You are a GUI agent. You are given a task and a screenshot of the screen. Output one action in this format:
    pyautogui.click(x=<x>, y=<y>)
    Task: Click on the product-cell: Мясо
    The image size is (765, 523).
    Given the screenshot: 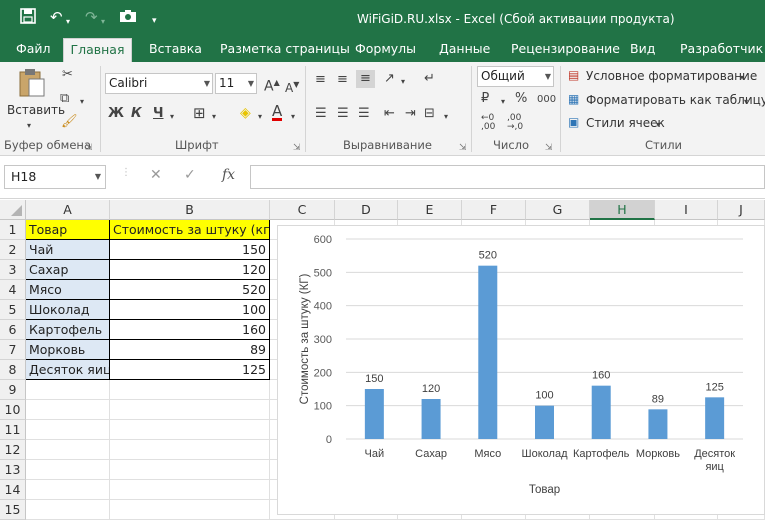 What is the action you would take?
    pyautogui.click(x=68, y=290)
    